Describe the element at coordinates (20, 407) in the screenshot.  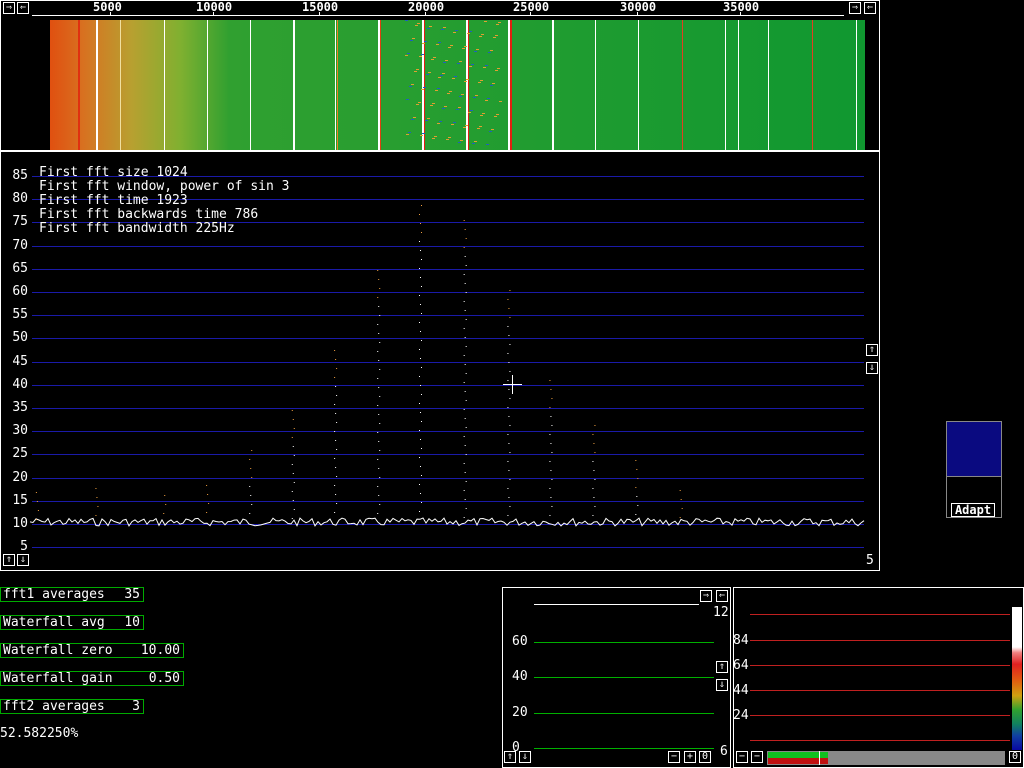
I see `y-label-35: 35` at that location.